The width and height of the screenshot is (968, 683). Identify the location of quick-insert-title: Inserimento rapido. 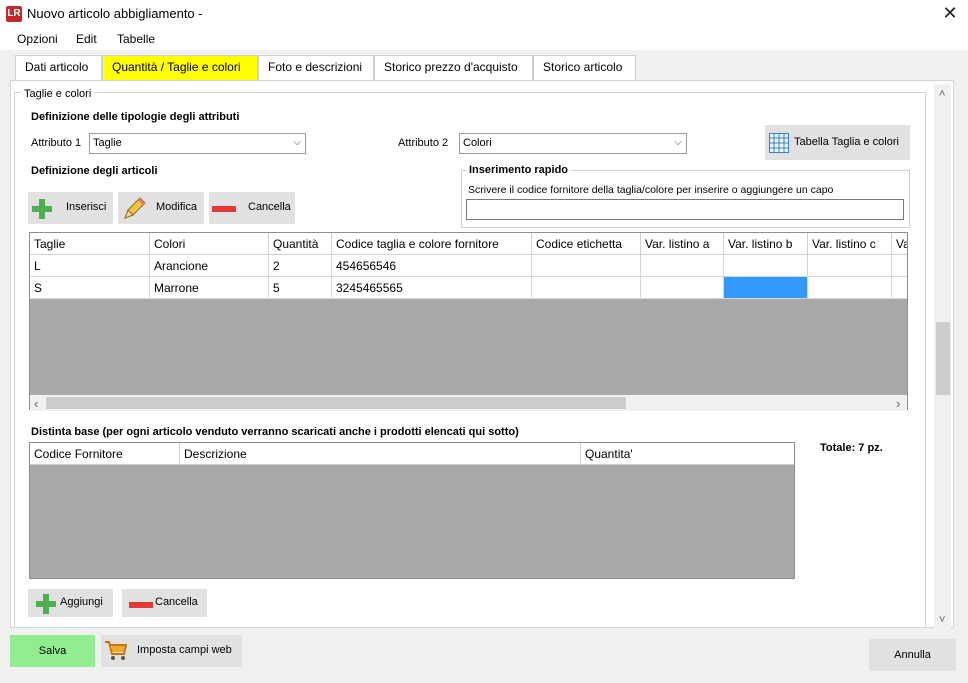
(519, 170).